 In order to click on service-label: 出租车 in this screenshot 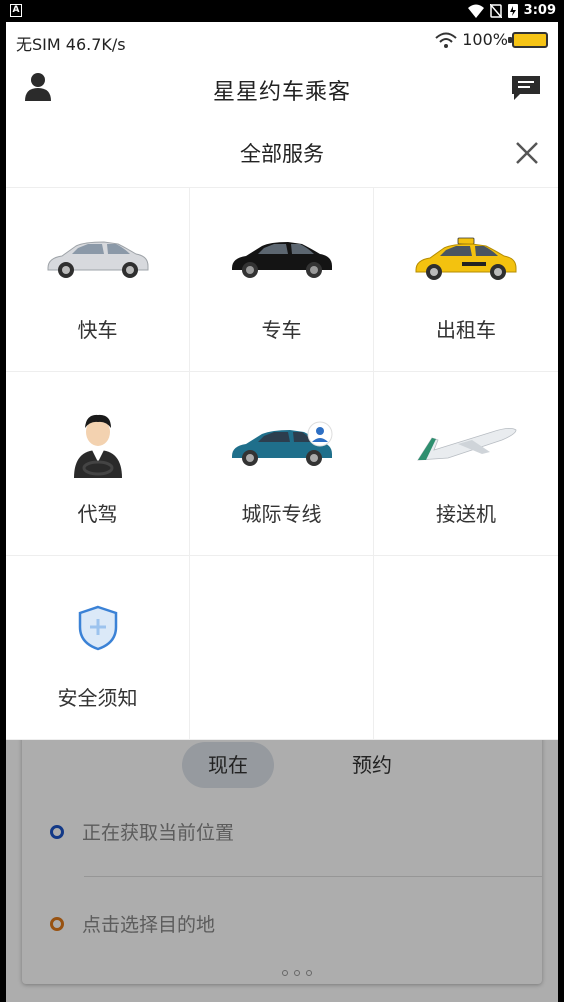, I will do `click(466, 330)`.